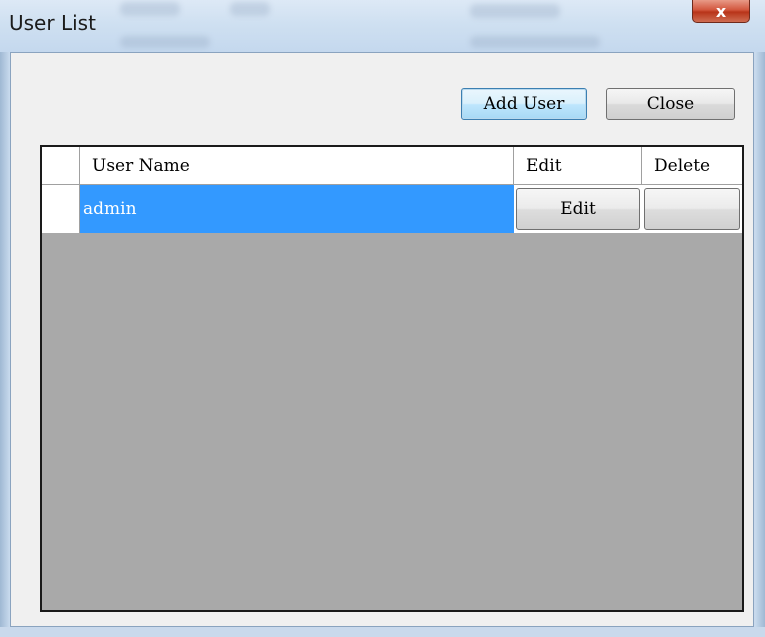 This screenshot has width=765, height=637. Describe the element at coordinates (382, 632) in the screenshot. I see `window-frame-bottom` at that location.